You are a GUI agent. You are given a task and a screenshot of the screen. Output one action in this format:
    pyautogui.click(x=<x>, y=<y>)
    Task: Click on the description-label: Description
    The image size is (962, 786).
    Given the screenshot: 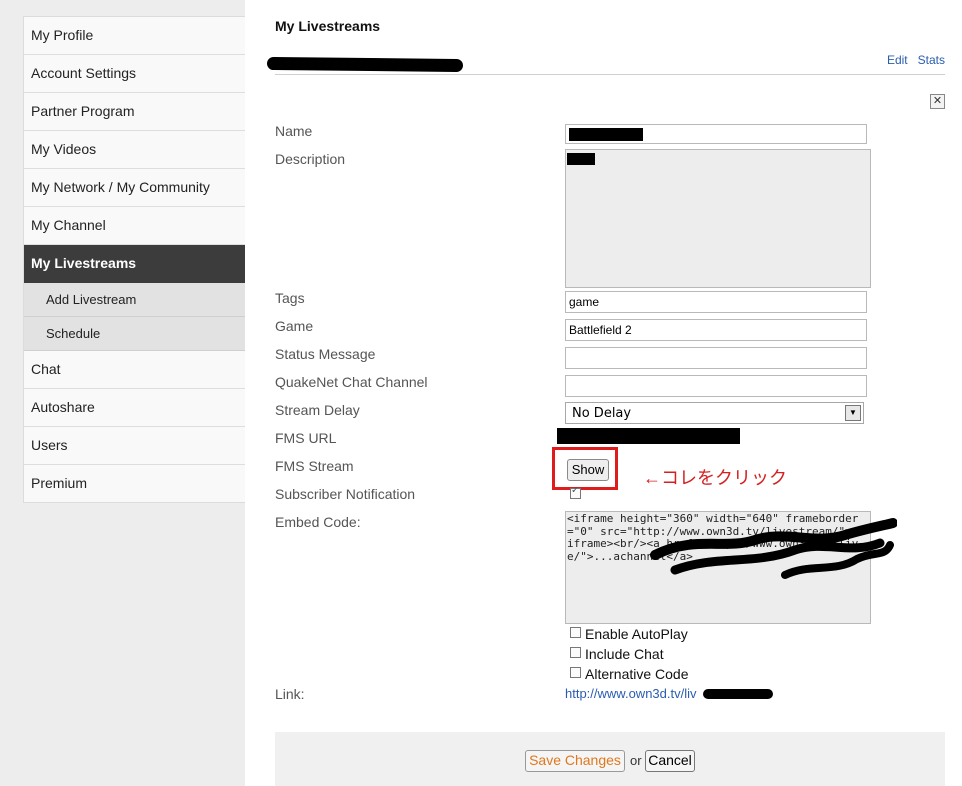 What is the action you would take?
    pyautogui.click(x=310, y=159)
    